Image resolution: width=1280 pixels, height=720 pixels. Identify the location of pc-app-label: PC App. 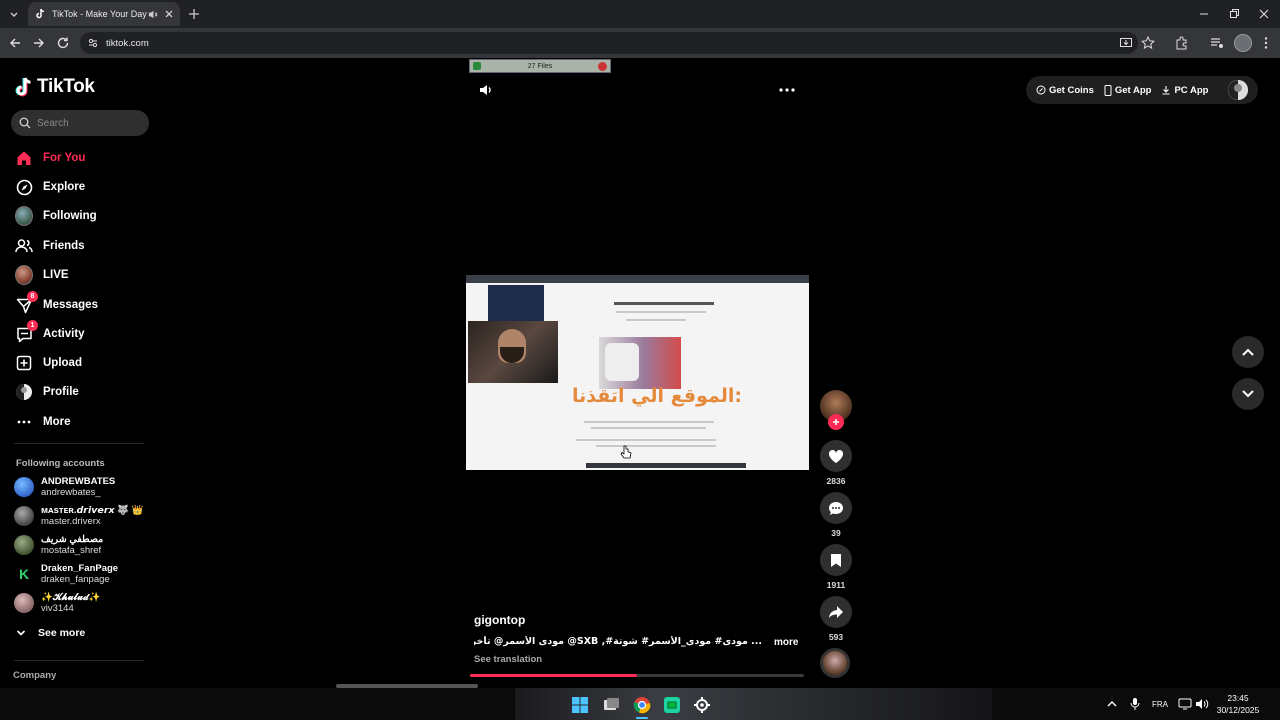
(1191, 90).